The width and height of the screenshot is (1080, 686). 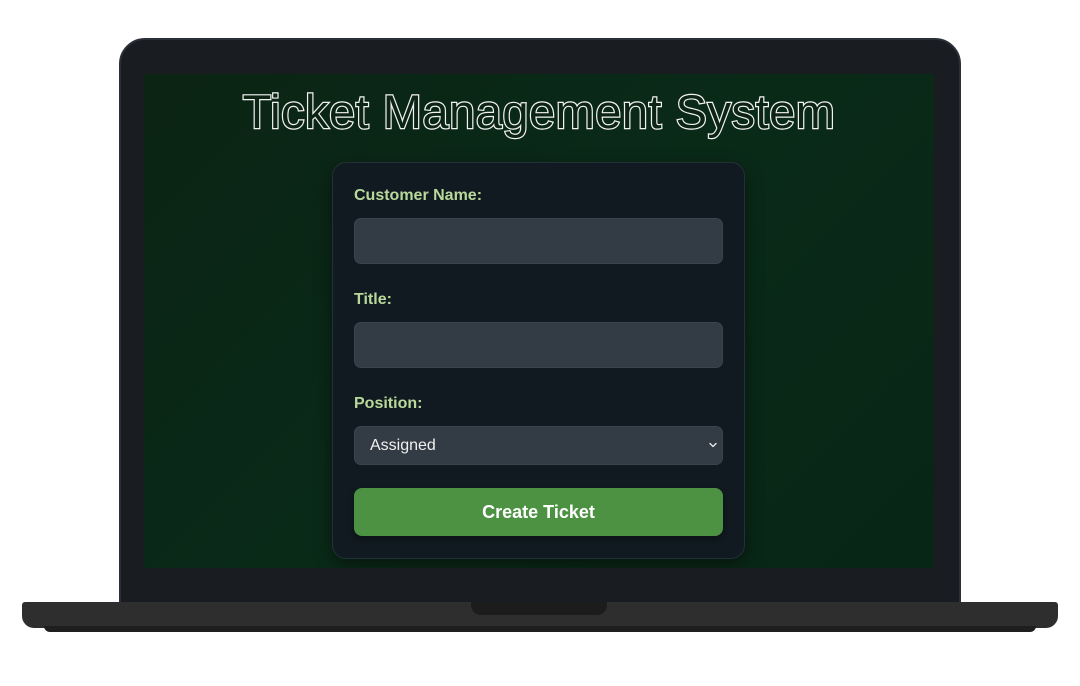 I want to click on customer-name-label: Customer Name:, so click(x=418, y=195).